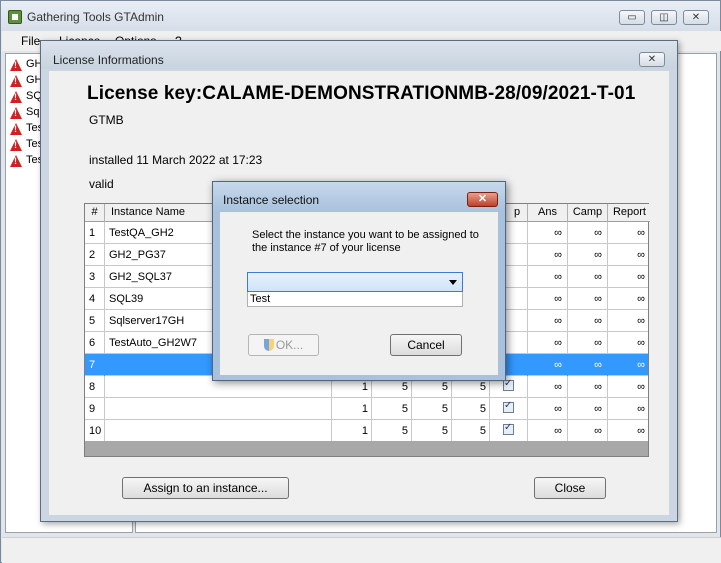  What do you see at coordinates (271, 200) in the screenshot?
I see `instance-dialog-title: Instance selection` at bounding box center [271, 200].